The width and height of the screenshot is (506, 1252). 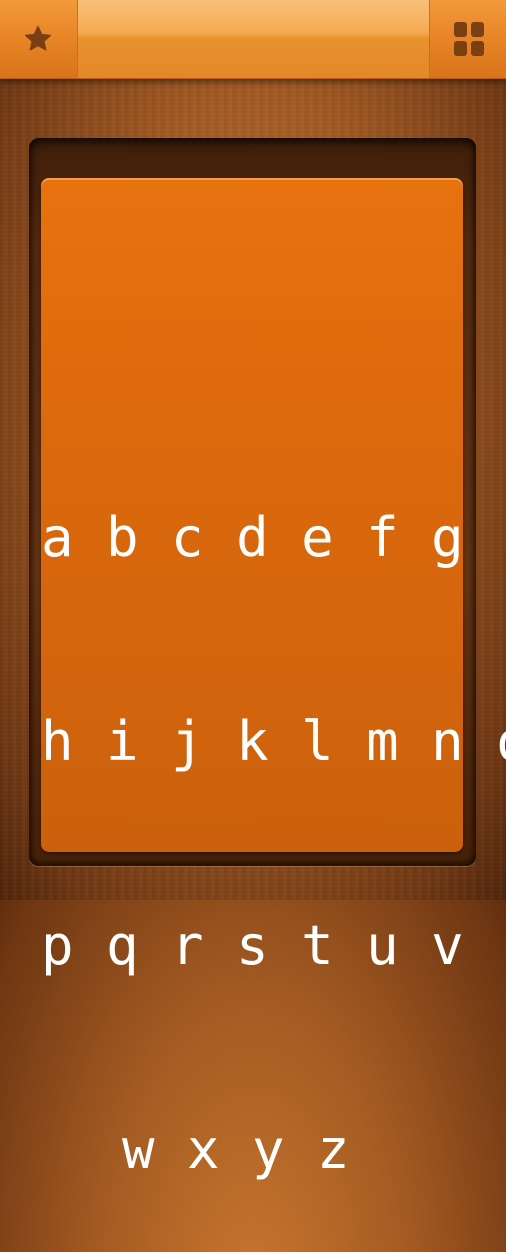 I want to click on alphabet-row-3: p q r s t u v, so click(x=252, y=945).